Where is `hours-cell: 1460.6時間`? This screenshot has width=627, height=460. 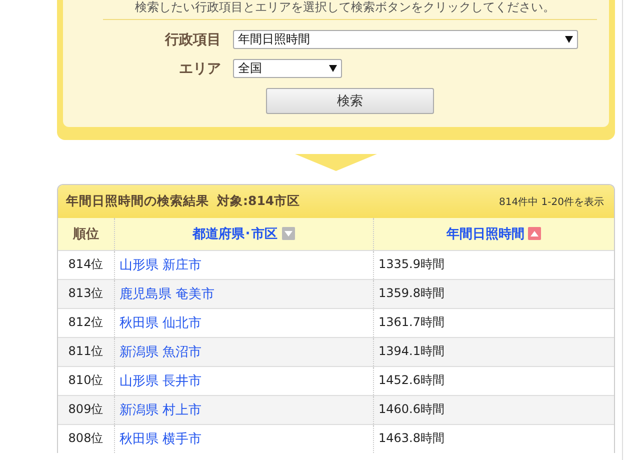 hours-cell: 1460.6時間 is located at coordinates (493, 409).